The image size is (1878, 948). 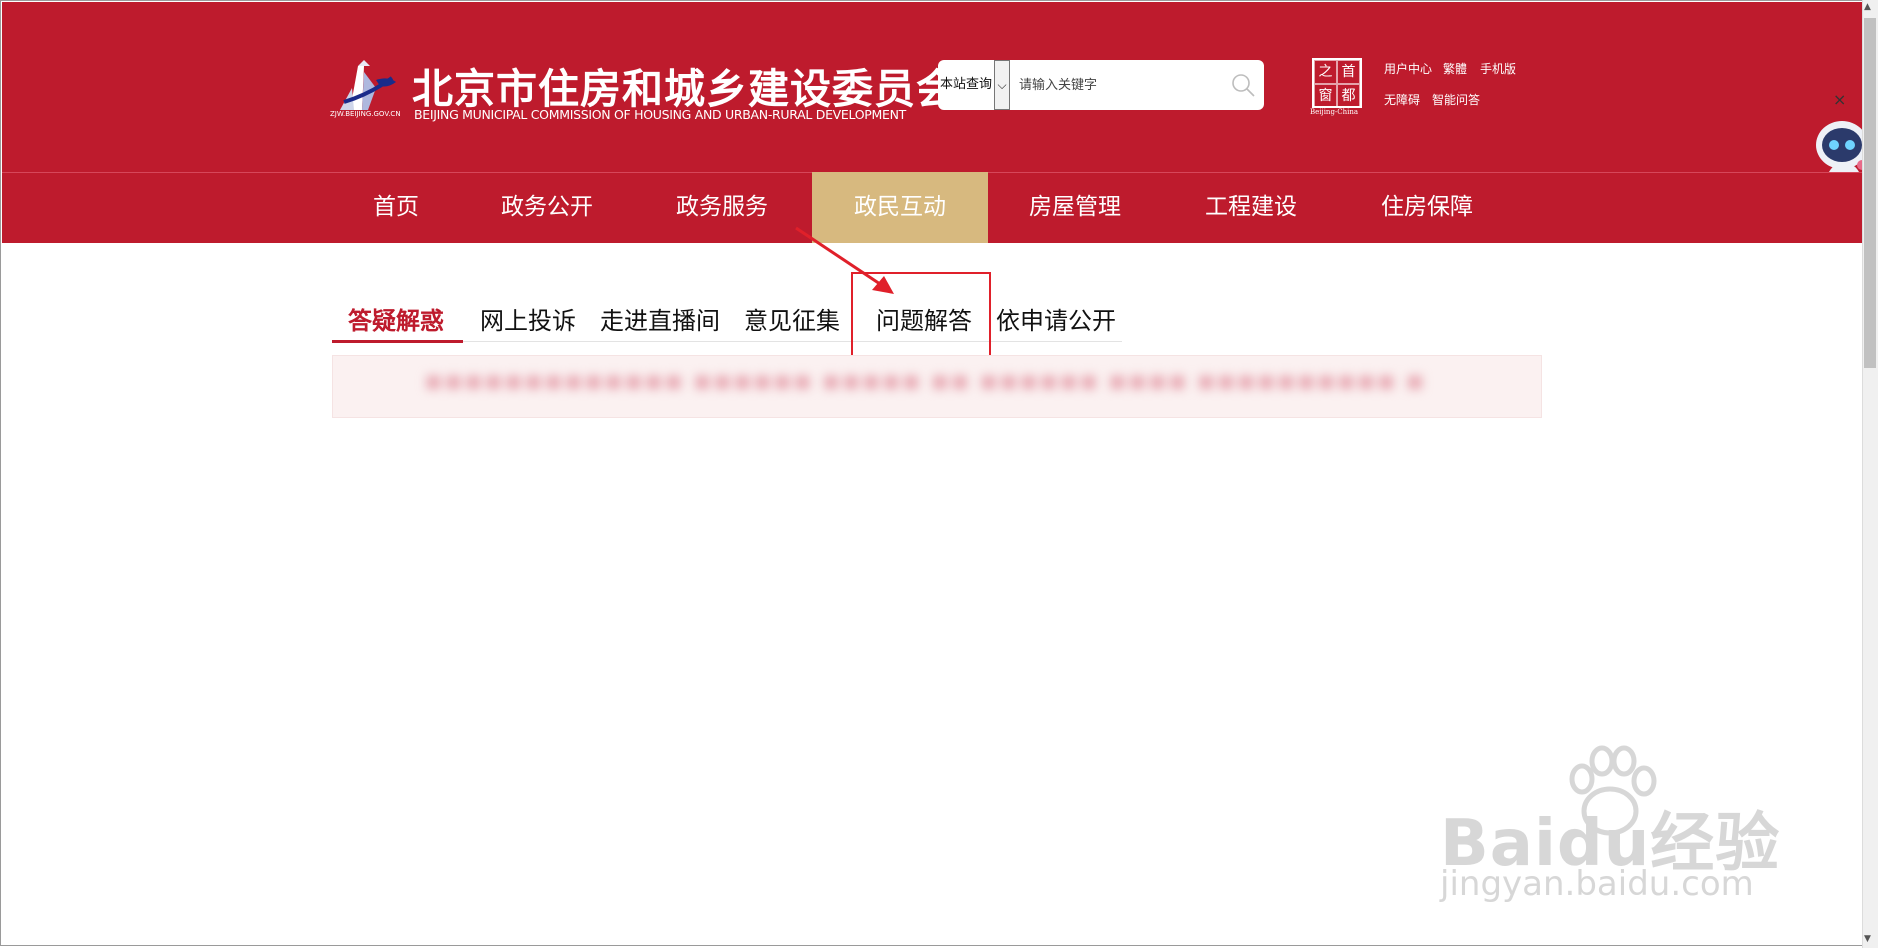 What do you see at coordinates (1455, 68) in the screenshot?
I see `traditional-chinese-link: 繁體` at bounding box center [1455, 68].